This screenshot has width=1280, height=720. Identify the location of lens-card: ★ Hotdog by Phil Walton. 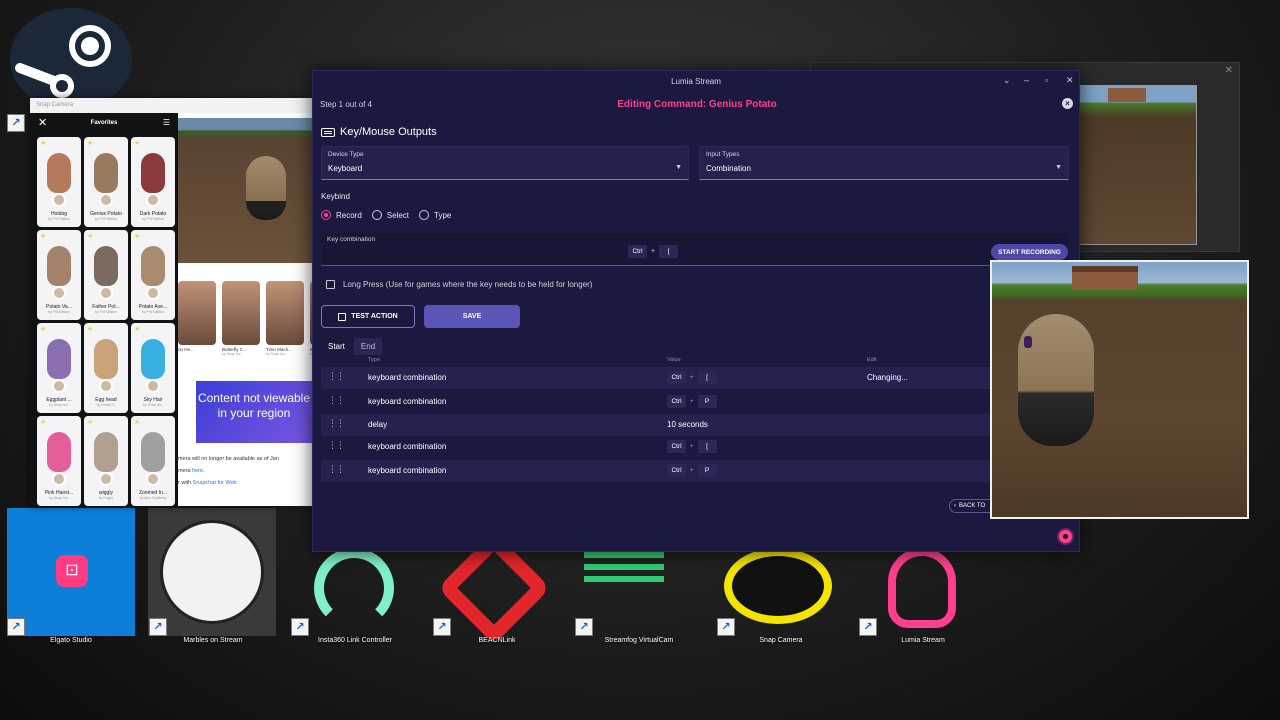
(59, 182).